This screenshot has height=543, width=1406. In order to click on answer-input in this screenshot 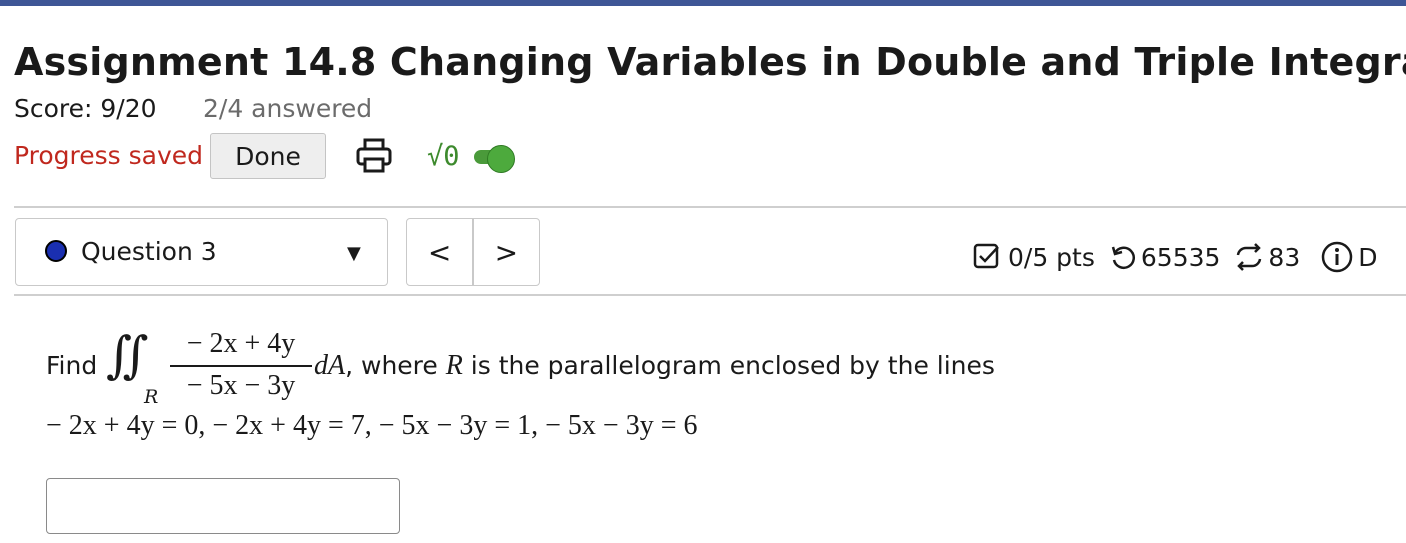, I will do `click(223, 506)`.